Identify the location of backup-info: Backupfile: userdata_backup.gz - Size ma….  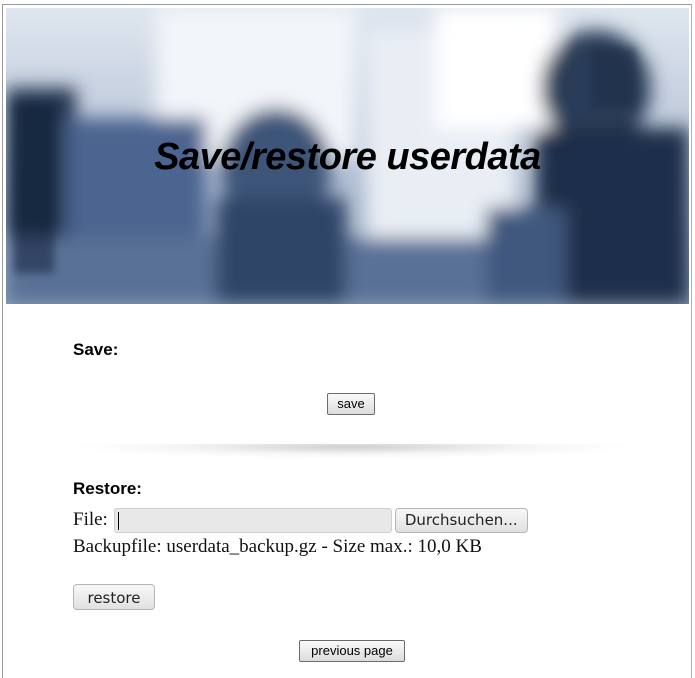
(277, 546).